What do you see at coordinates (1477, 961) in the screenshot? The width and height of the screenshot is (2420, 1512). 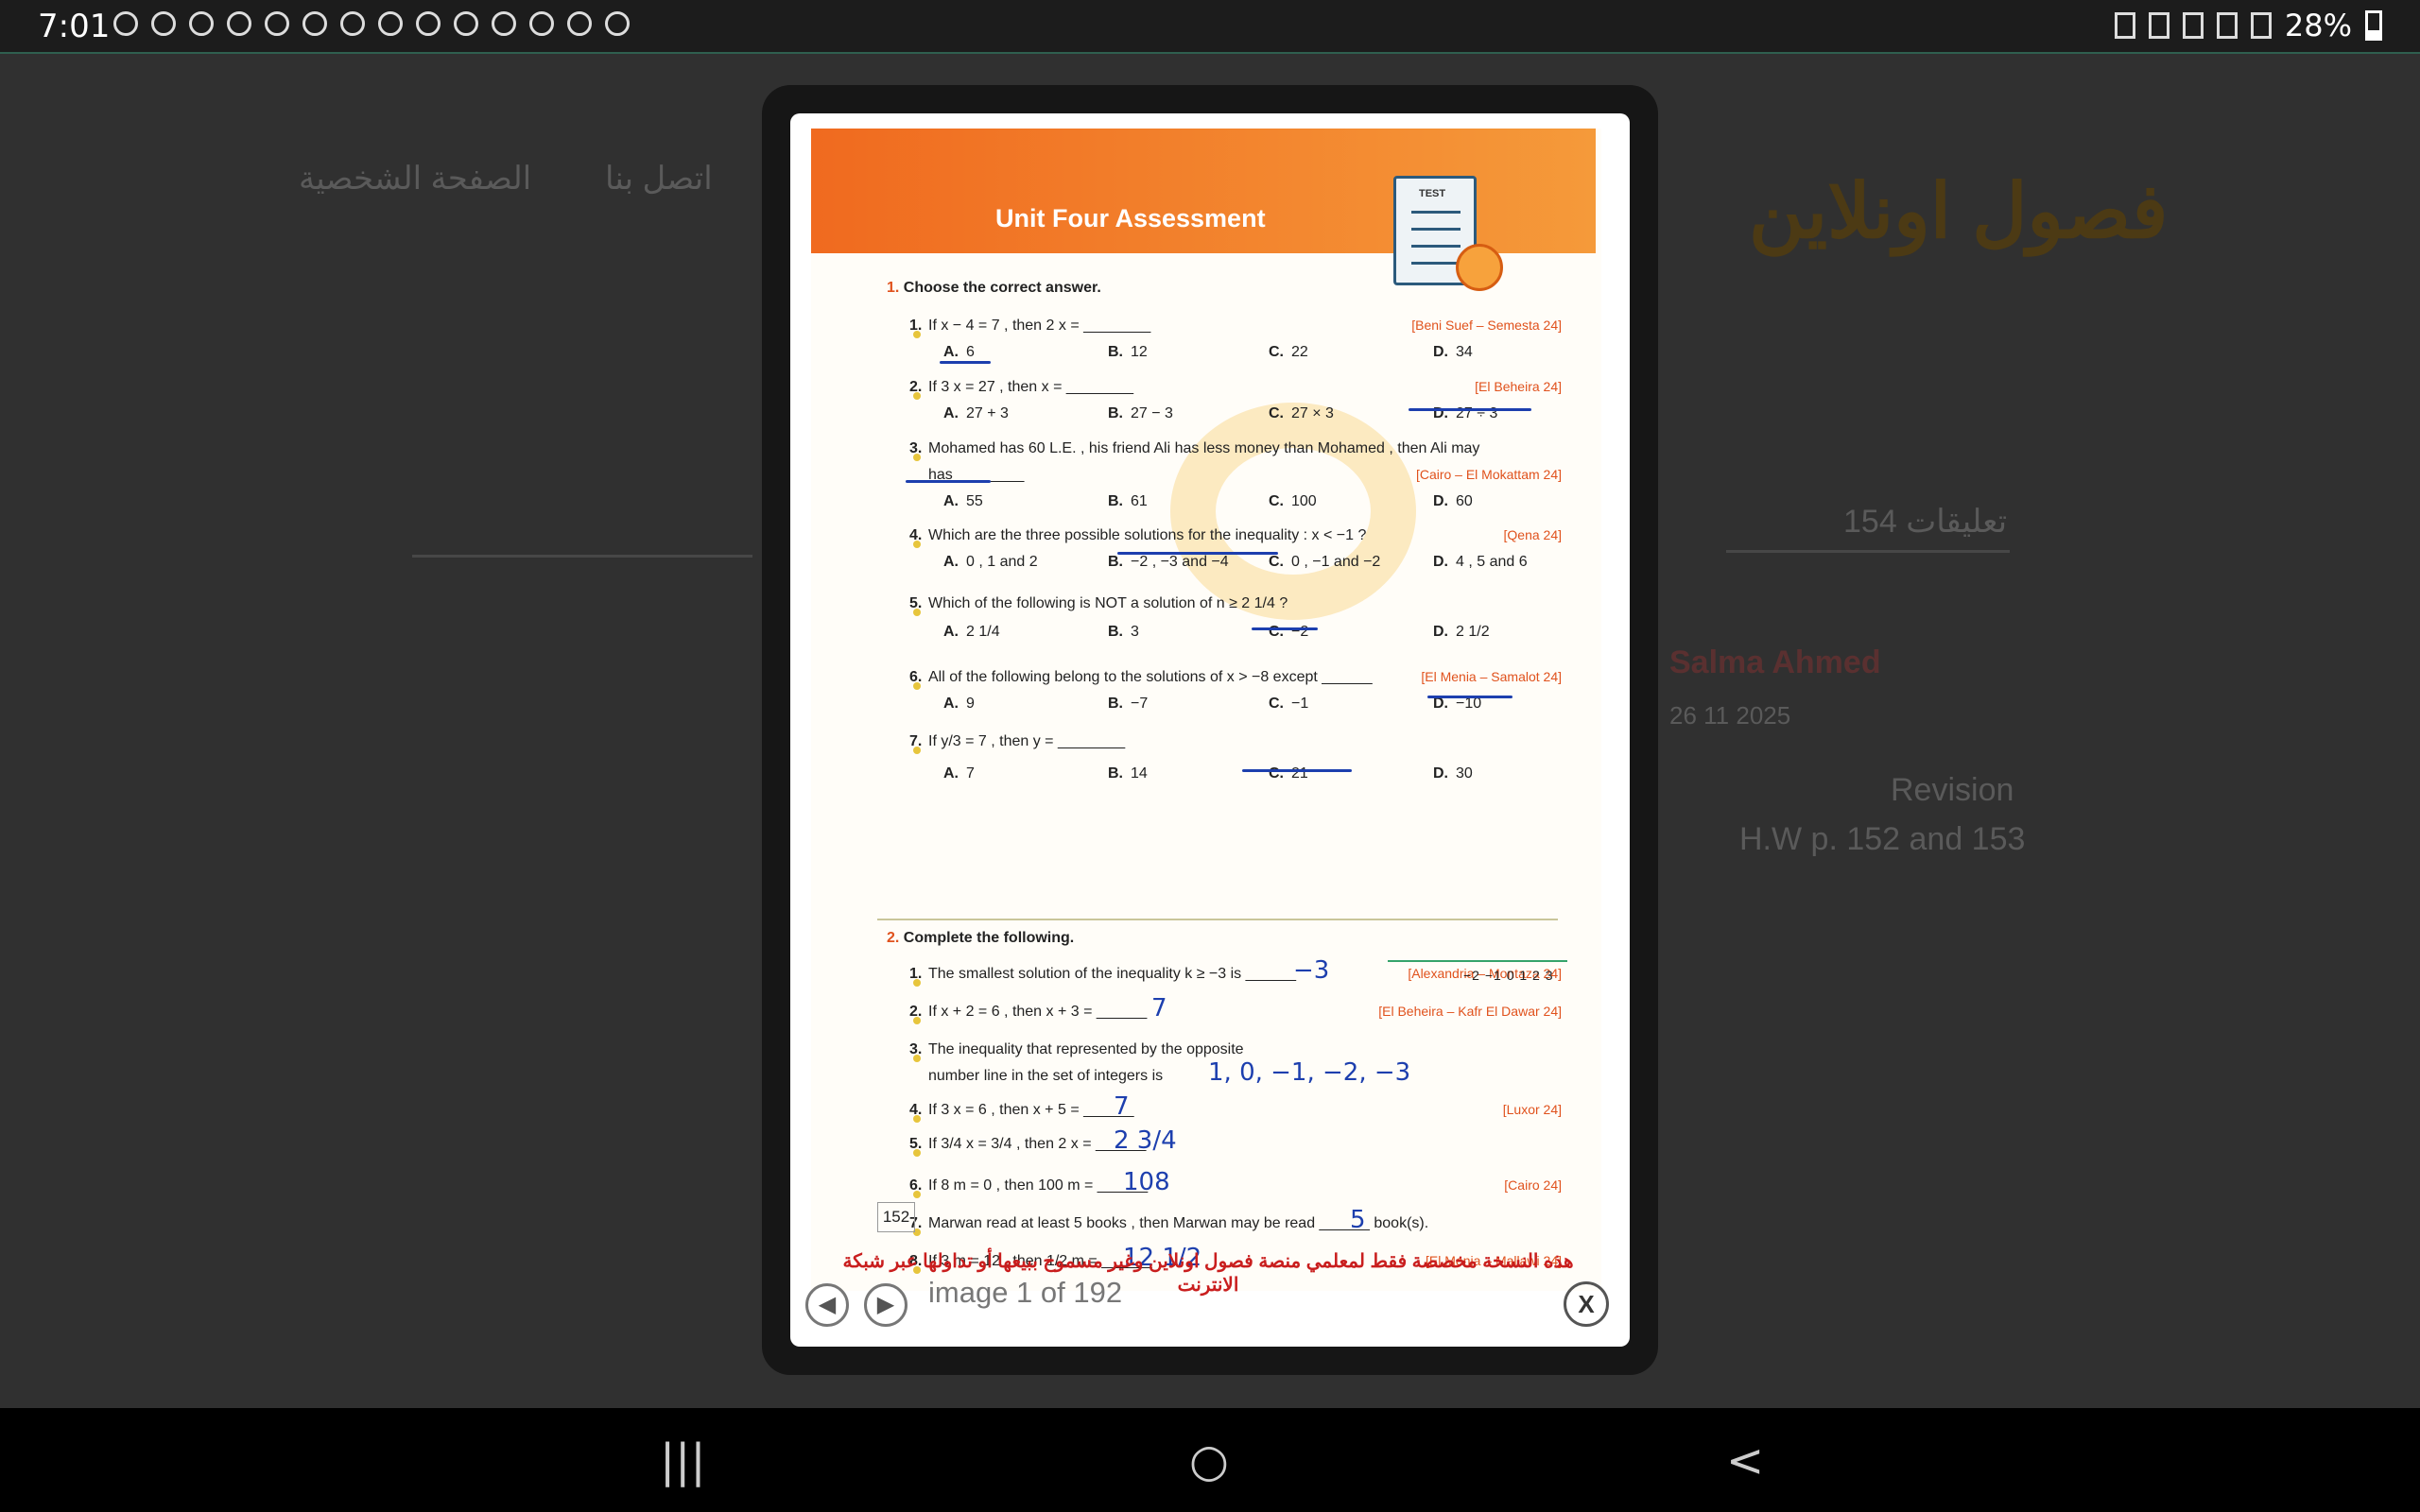 I see `number-line` at bounding box center [1477, 961].